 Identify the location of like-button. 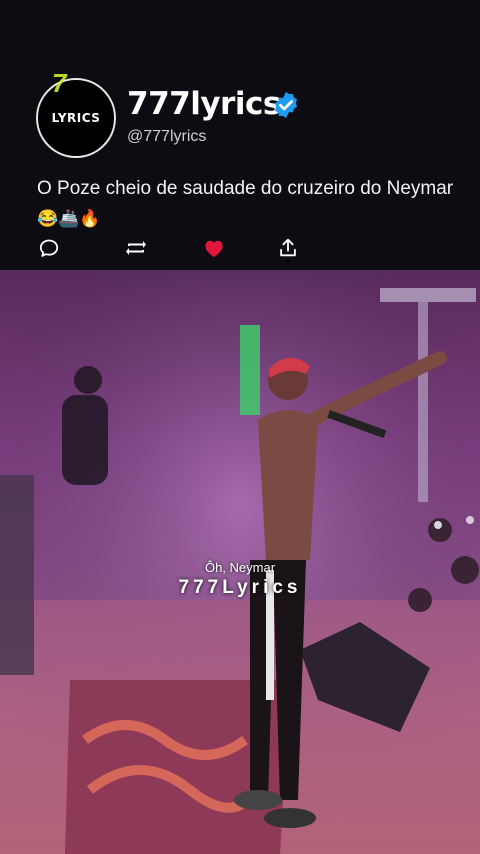
(214, 248).